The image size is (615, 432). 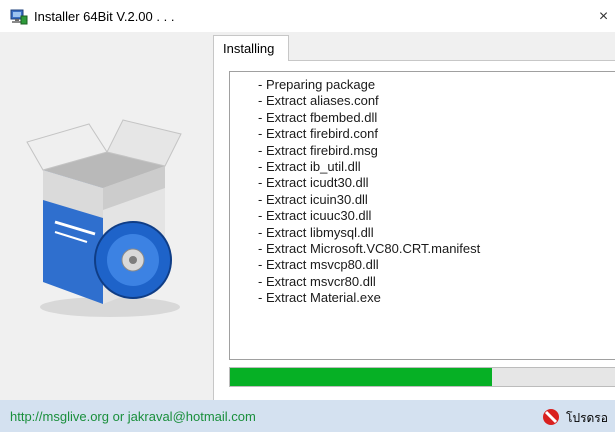 What do you see at coordinates (313, 183) in the screenshot?
I see `log-line: - Extract icudt30.dll` at bounding box center [313, 183].